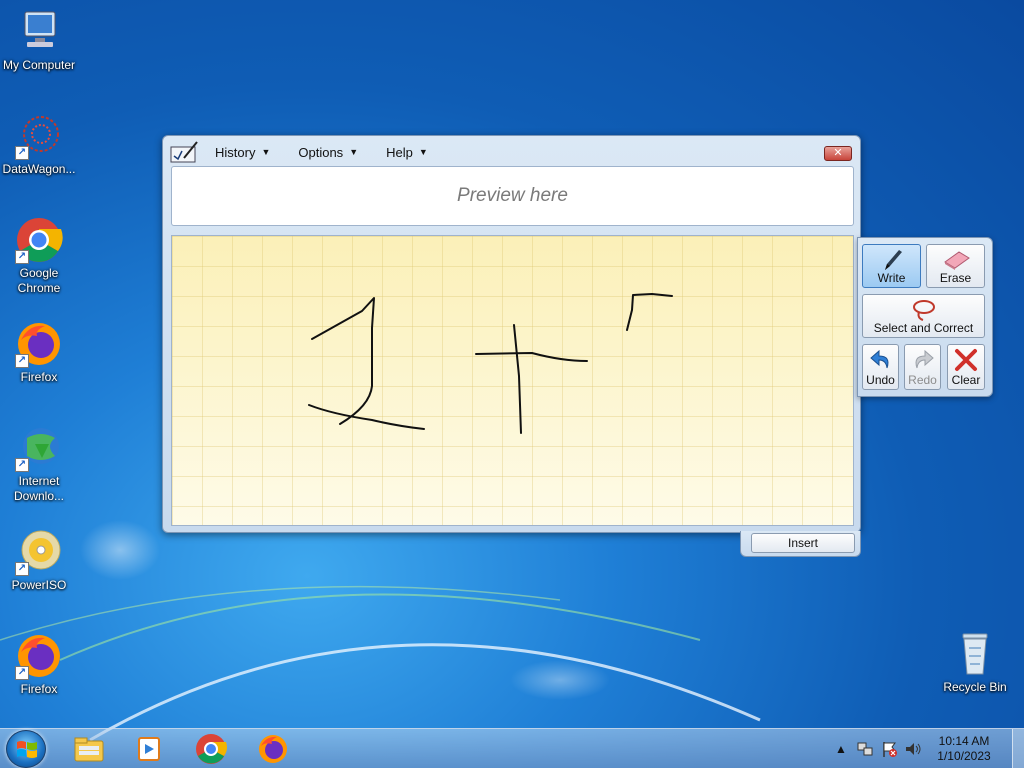 This screenshot has height=768, width=1024. I want to click on volume-icon, so click(913, 749).